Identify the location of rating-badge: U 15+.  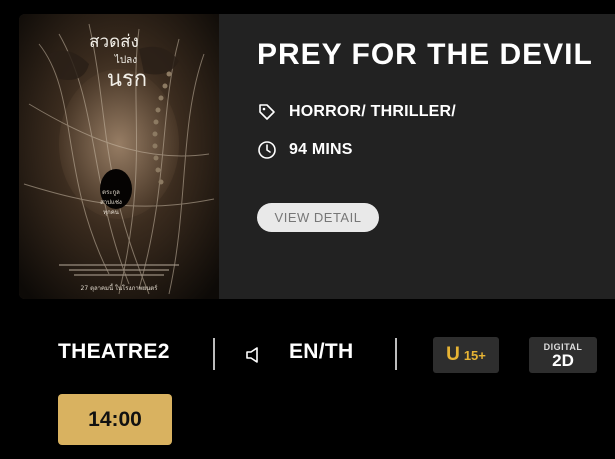
(466, 355).